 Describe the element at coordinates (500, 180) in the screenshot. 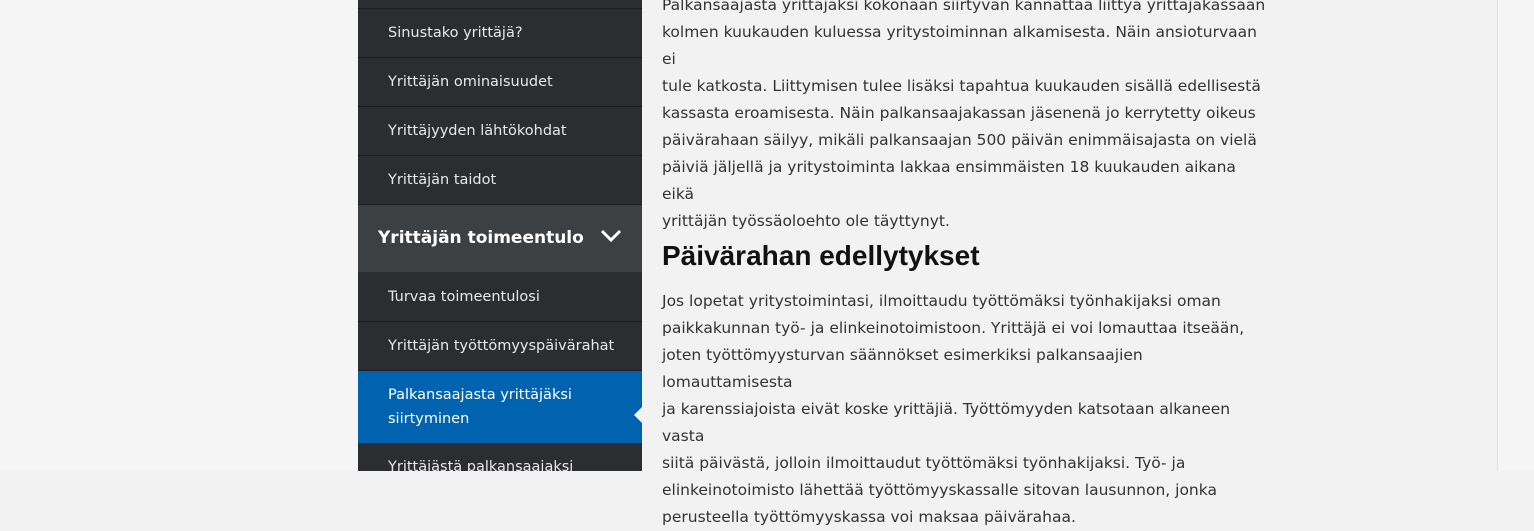

I see `sidebar-item-yrittajan-taidot: Yrittäjän taidot` at that location.